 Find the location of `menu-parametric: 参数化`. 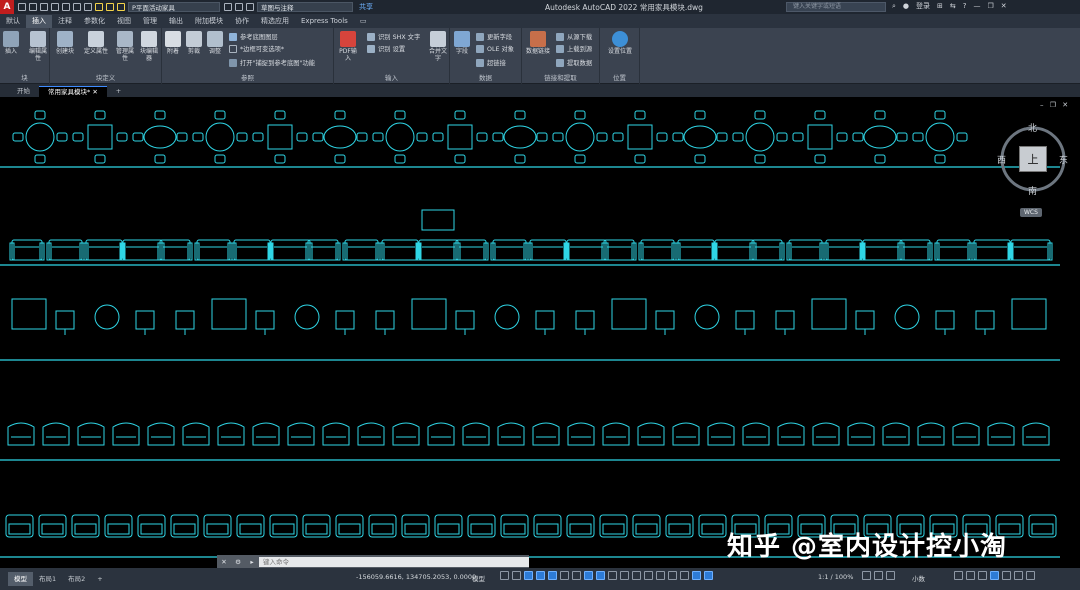

menu-parametric: 参数化 is located at coordinates (94, 21).